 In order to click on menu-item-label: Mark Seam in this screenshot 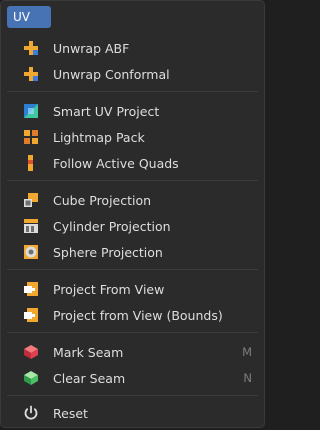, I will do `click(88, 352)`.